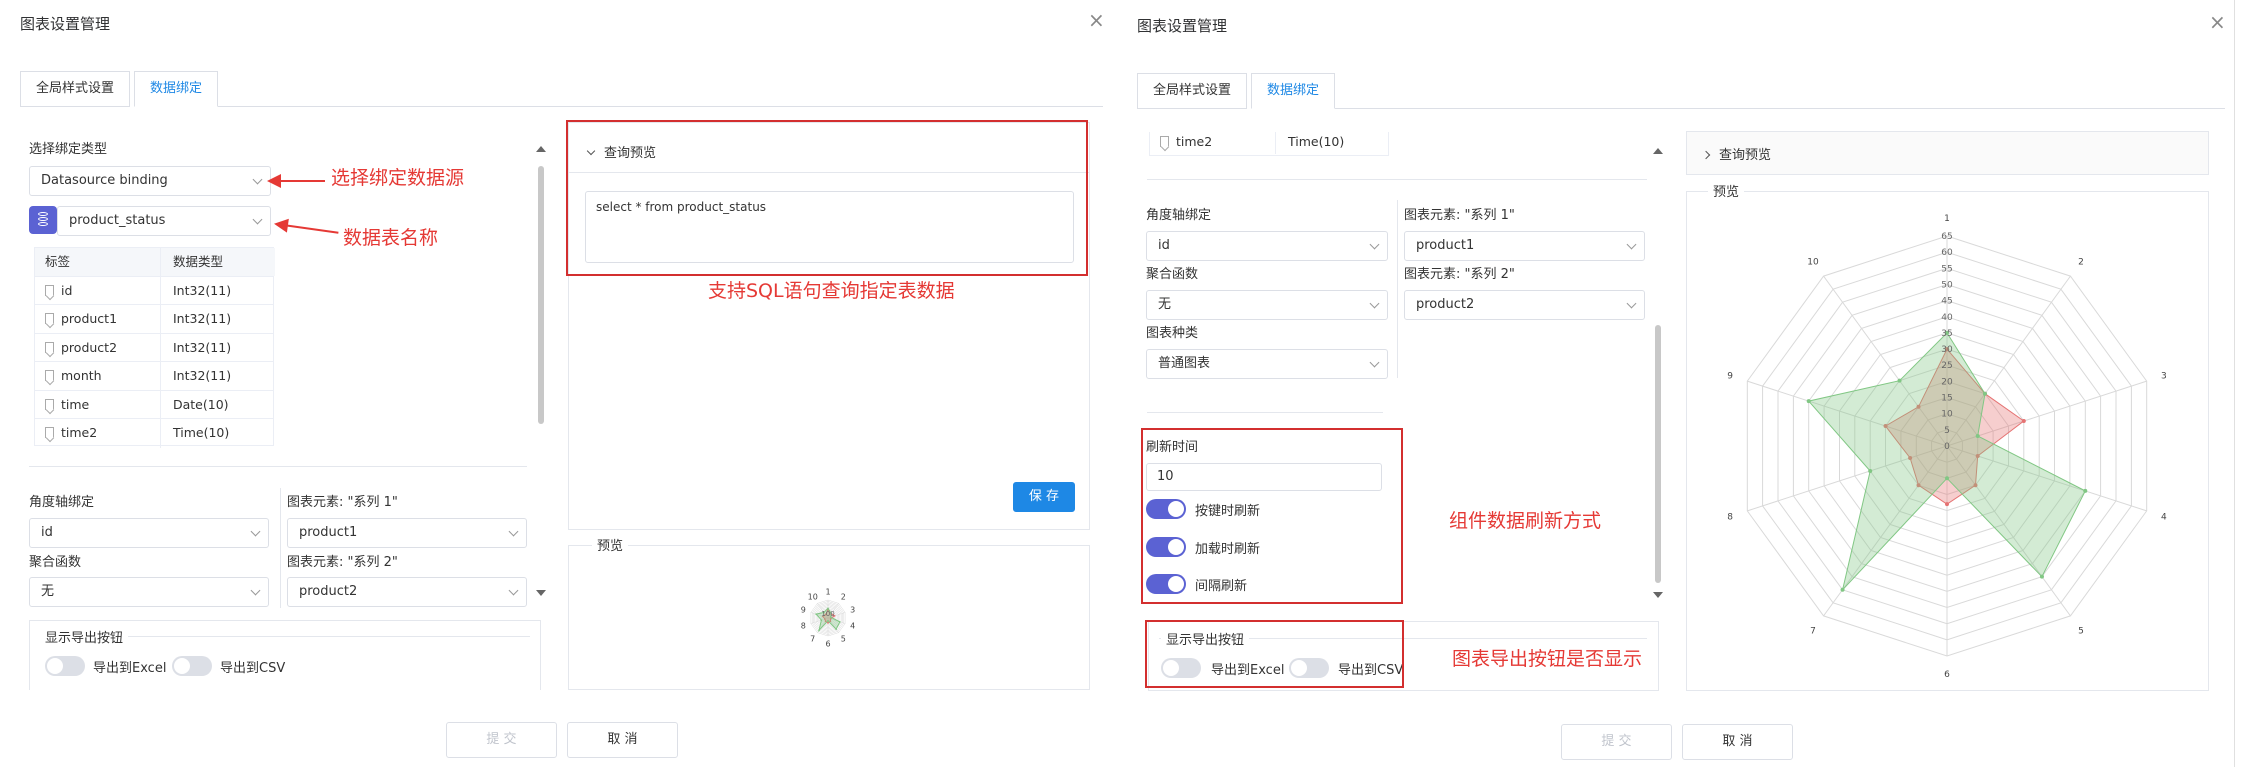  Describe the element at coordinates (398, 178) in the screenshot. I see `left-annotation-datasource: 选择绑定数据源` at that location.